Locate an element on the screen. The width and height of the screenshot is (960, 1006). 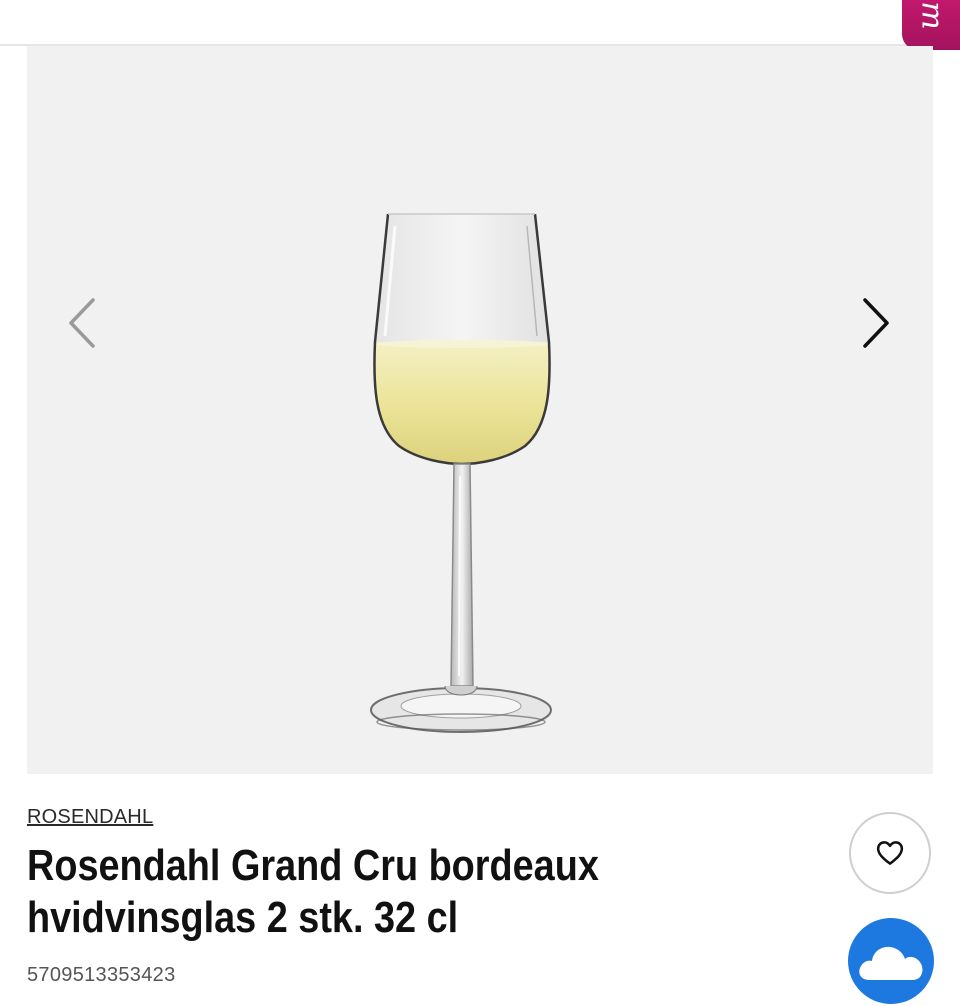
gallery-next-button is located at coordinates (875, 323).